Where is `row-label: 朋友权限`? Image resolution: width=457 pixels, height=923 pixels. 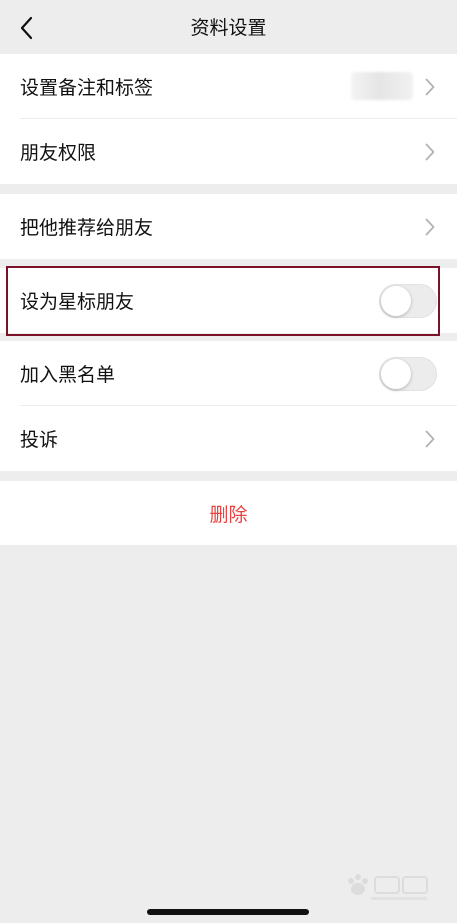
row-label: 朋友权限 is located at coordinates (58, 153).